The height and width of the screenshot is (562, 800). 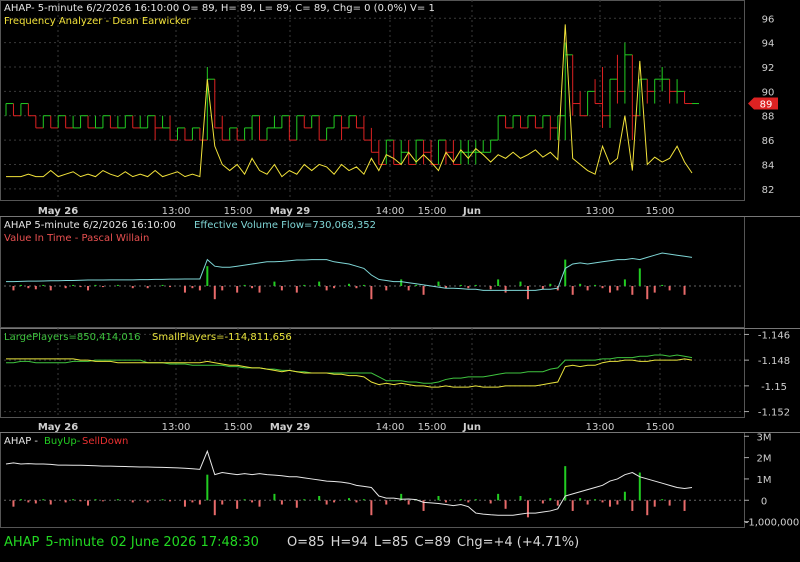 I want to click on price-tick-label: 82, so click(x=768, y=190).